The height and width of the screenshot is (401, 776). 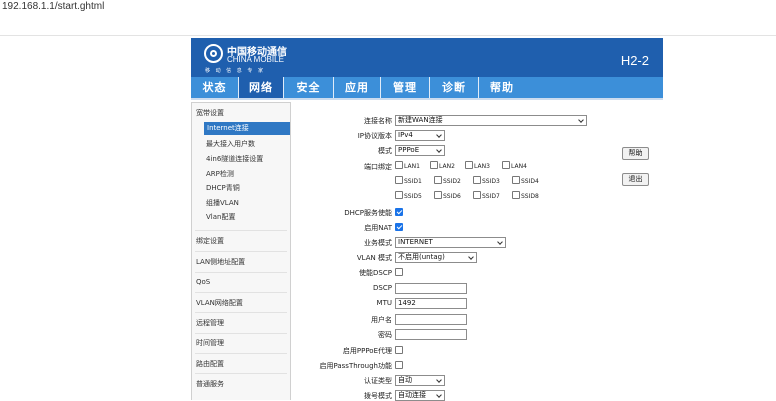 I want to click on sidebar-sub-multicast-vlan: 组播VLAN, so click(x=222, y=203).